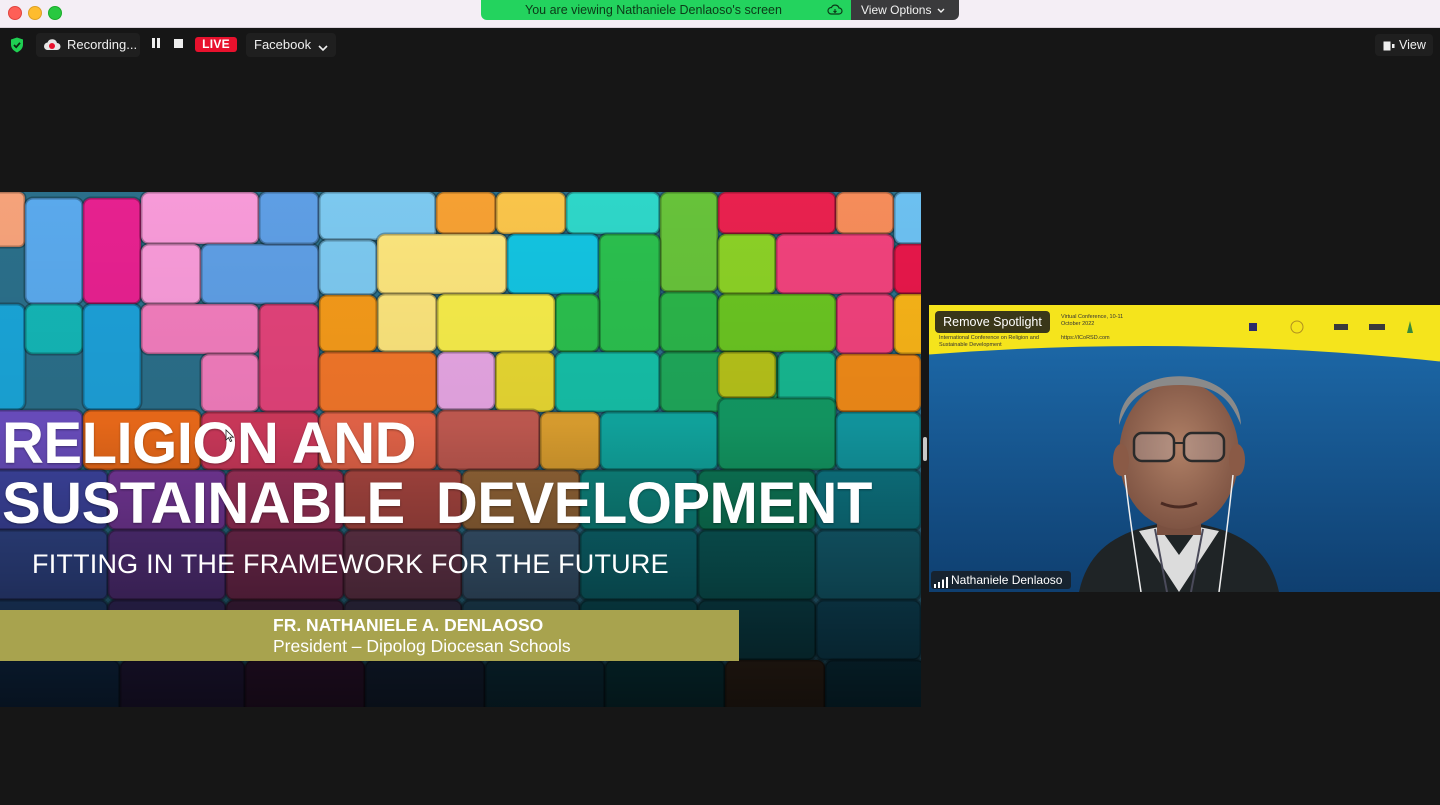 This screenshot has width=1440, height=805. Describe the element at coordinates (1389, 47) in the screenshot. I see `view-layout-icon` at that location.